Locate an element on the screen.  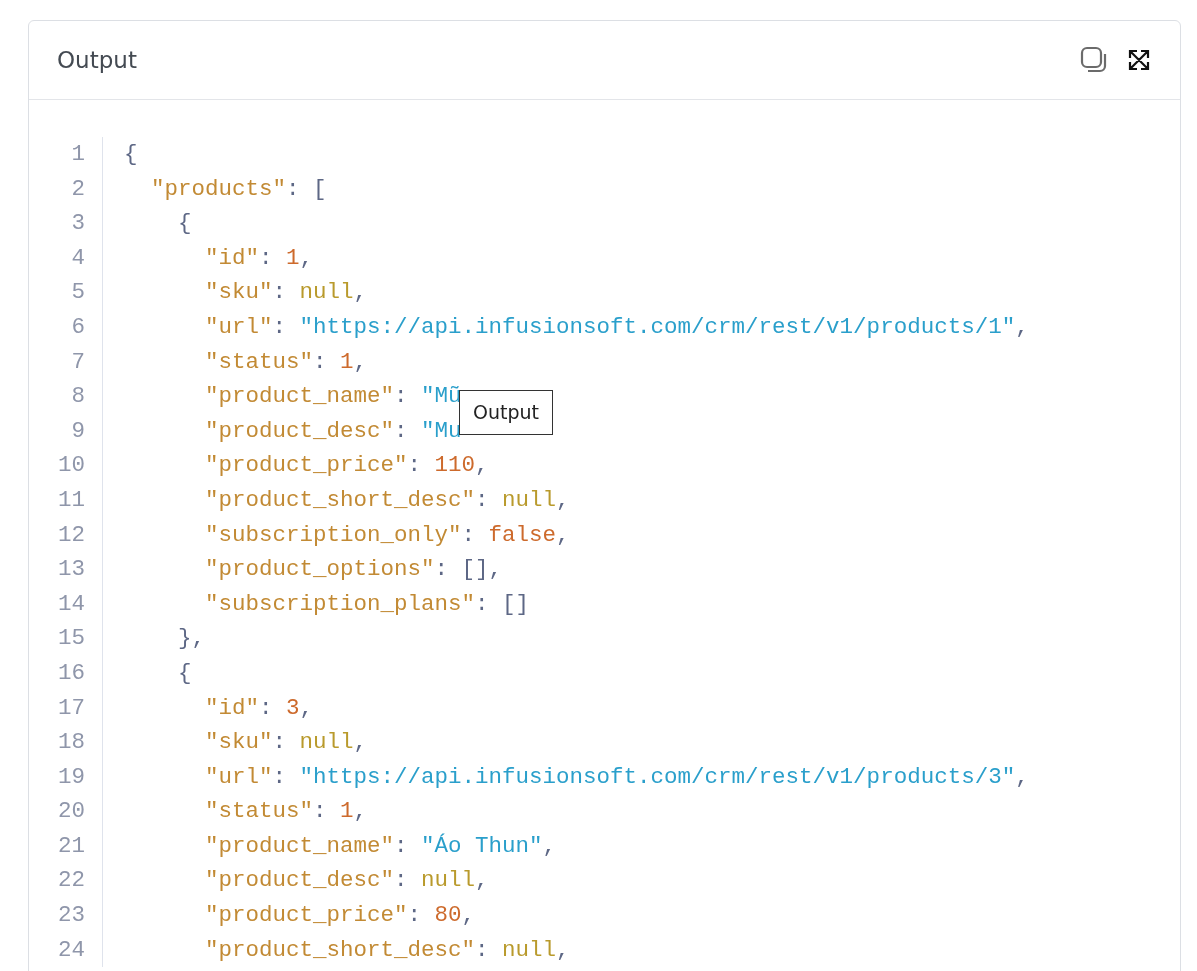
code-line: }, is located at coordinates (191, 639).